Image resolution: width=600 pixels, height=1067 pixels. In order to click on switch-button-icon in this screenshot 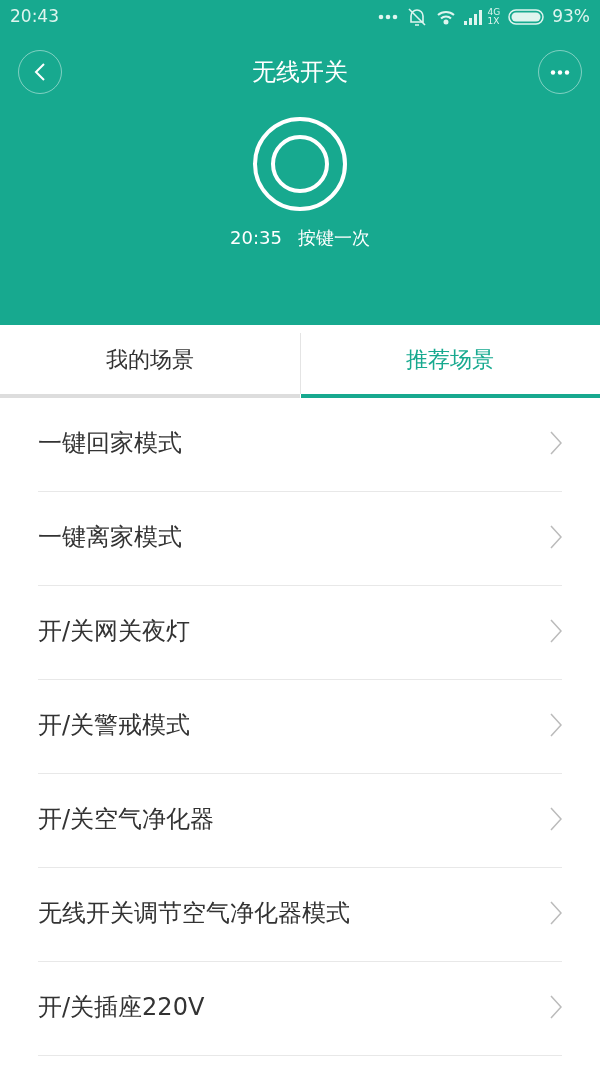, I will do `click(300, 164)`.